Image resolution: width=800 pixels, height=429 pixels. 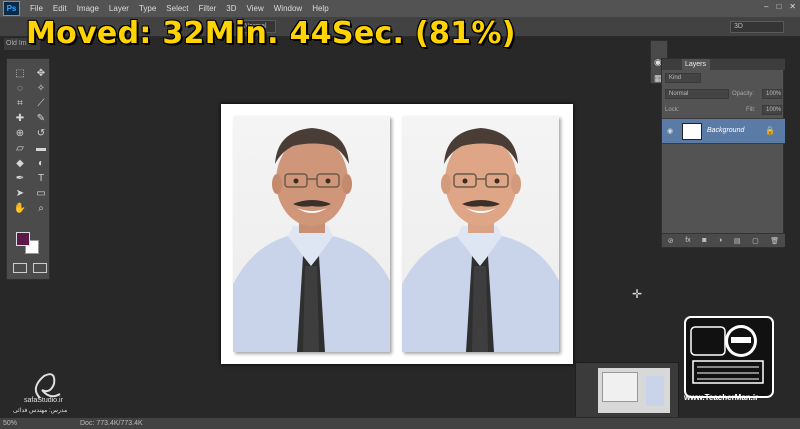 What do you see at coordinates (20, 163) in the screenshot?
I see `blur-icon: ◆` at bounding box center [20, 163].